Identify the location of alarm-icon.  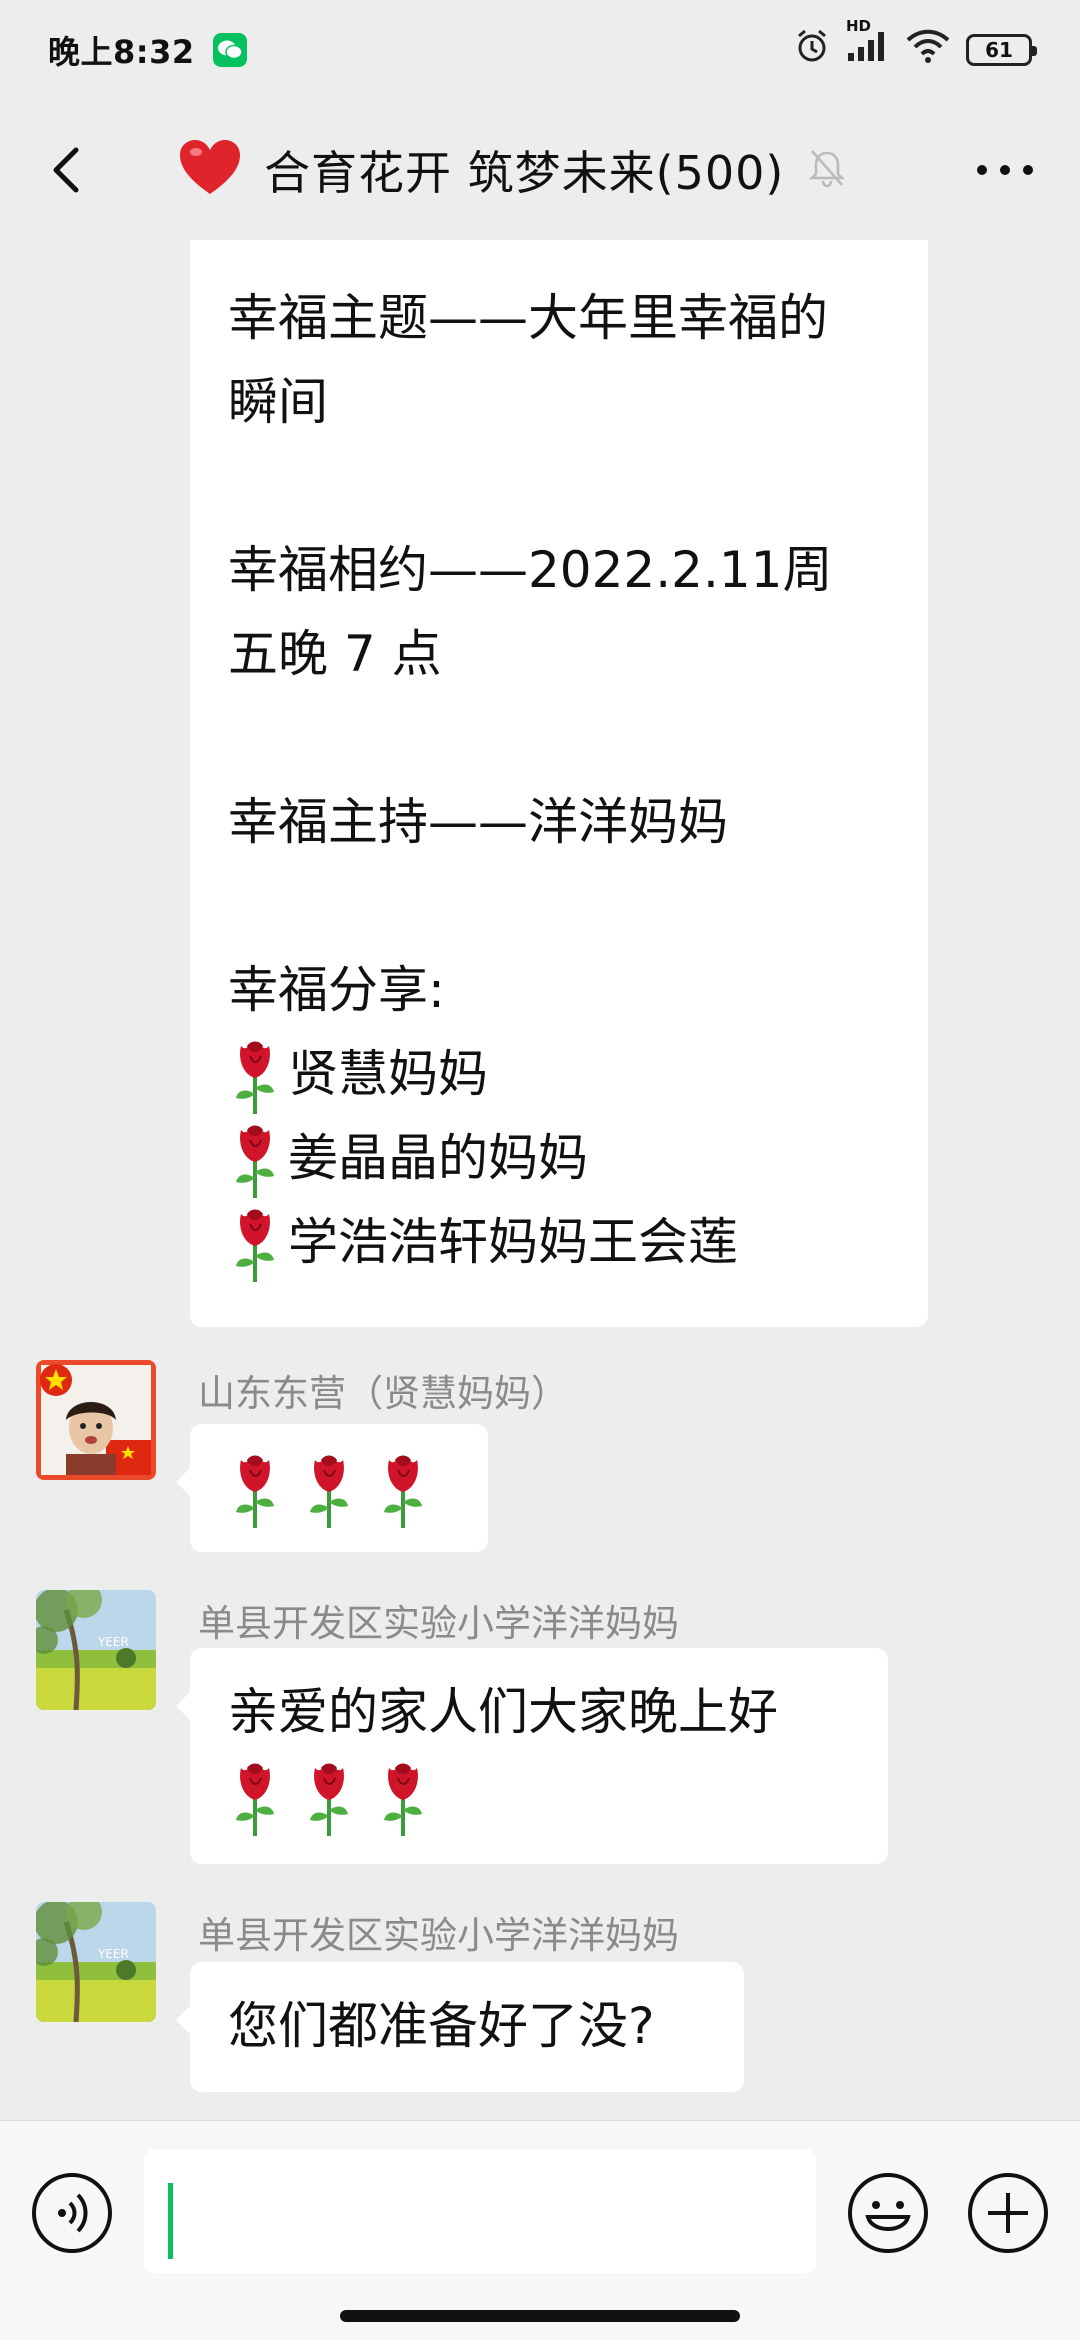
(812, 50).